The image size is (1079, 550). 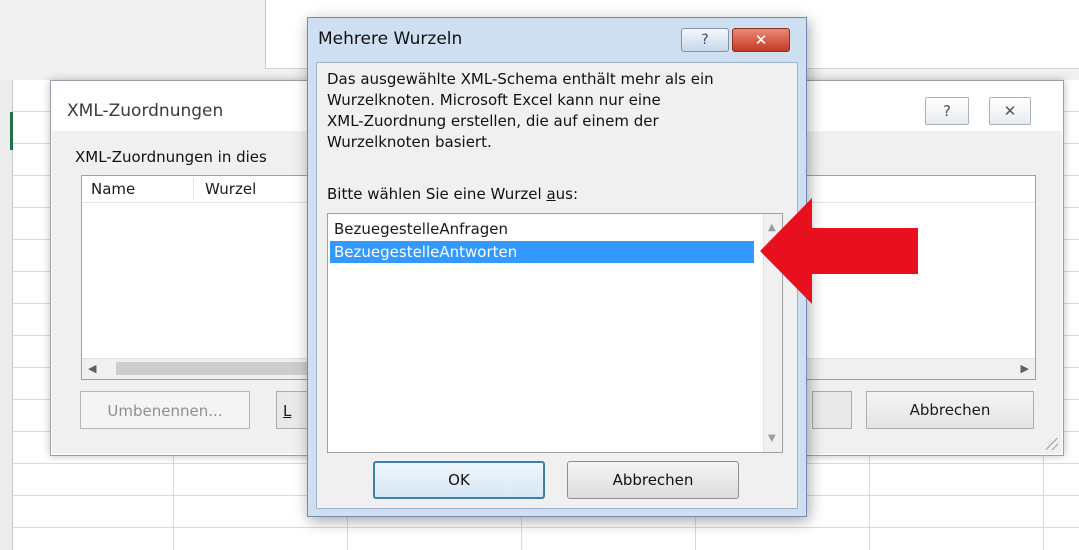 I want to click on red-arrow-left-icon, so click(x=839, y=251).